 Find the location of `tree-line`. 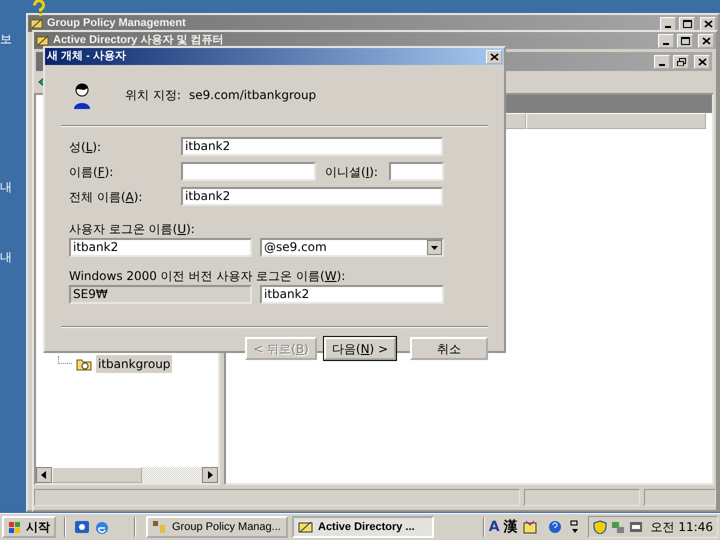

tree-line is located at coordinates (65, 360).